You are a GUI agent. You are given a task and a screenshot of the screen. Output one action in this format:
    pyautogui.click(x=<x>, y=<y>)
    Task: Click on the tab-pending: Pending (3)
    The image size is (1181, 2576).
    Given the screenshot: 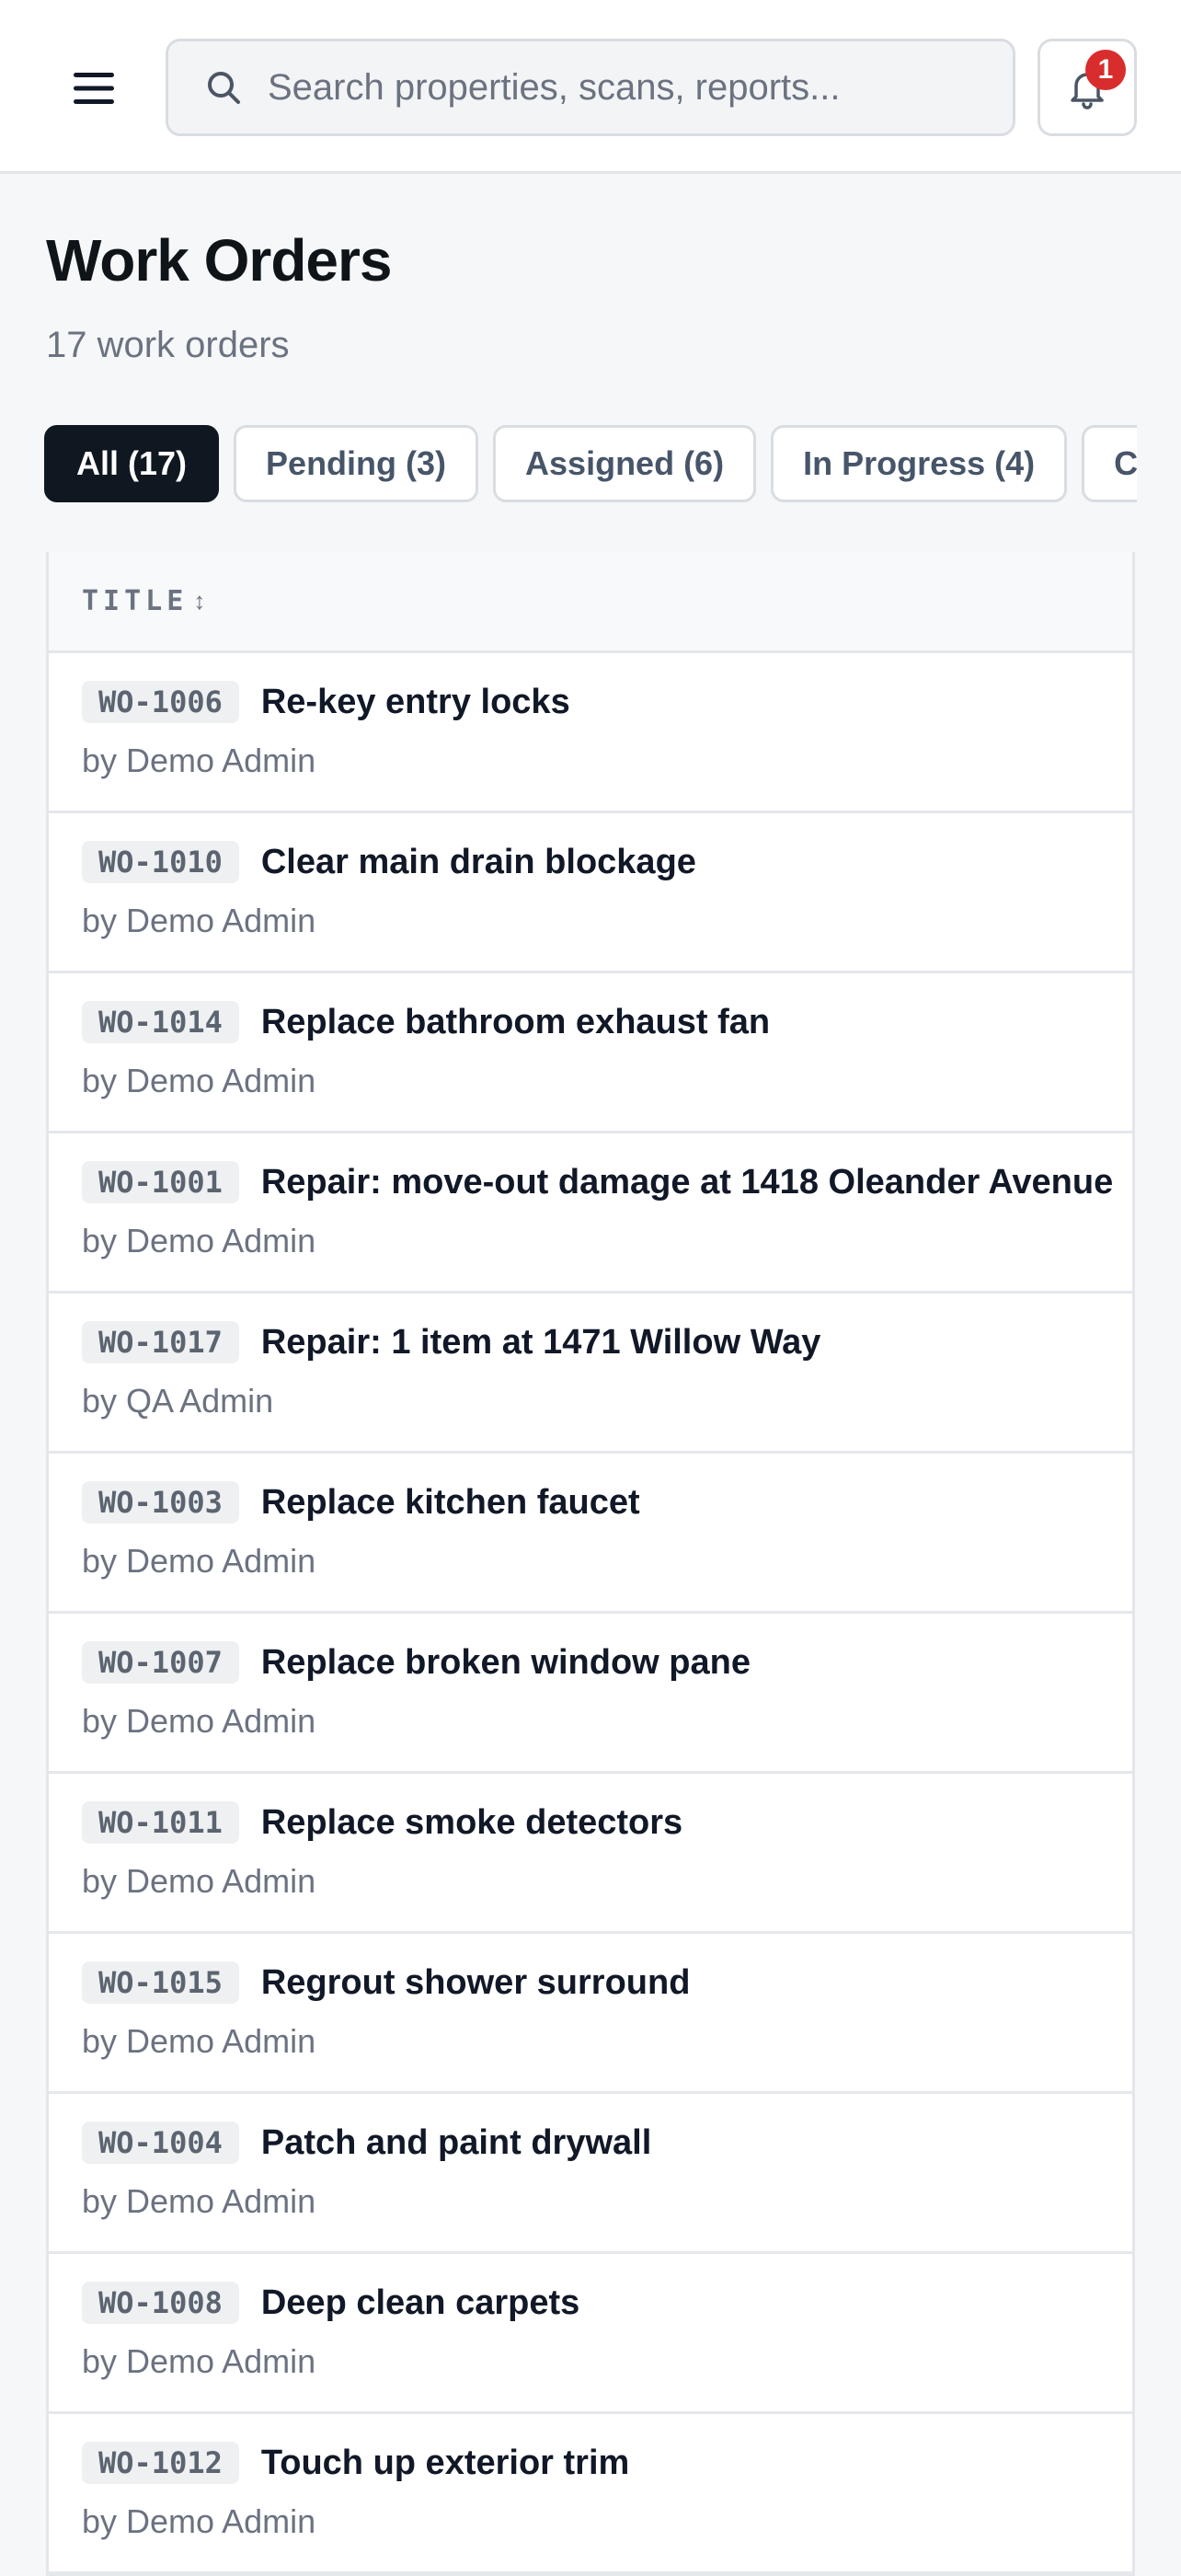 What is the action you would take?
    pyautogui.click(x=356, y=463)
    